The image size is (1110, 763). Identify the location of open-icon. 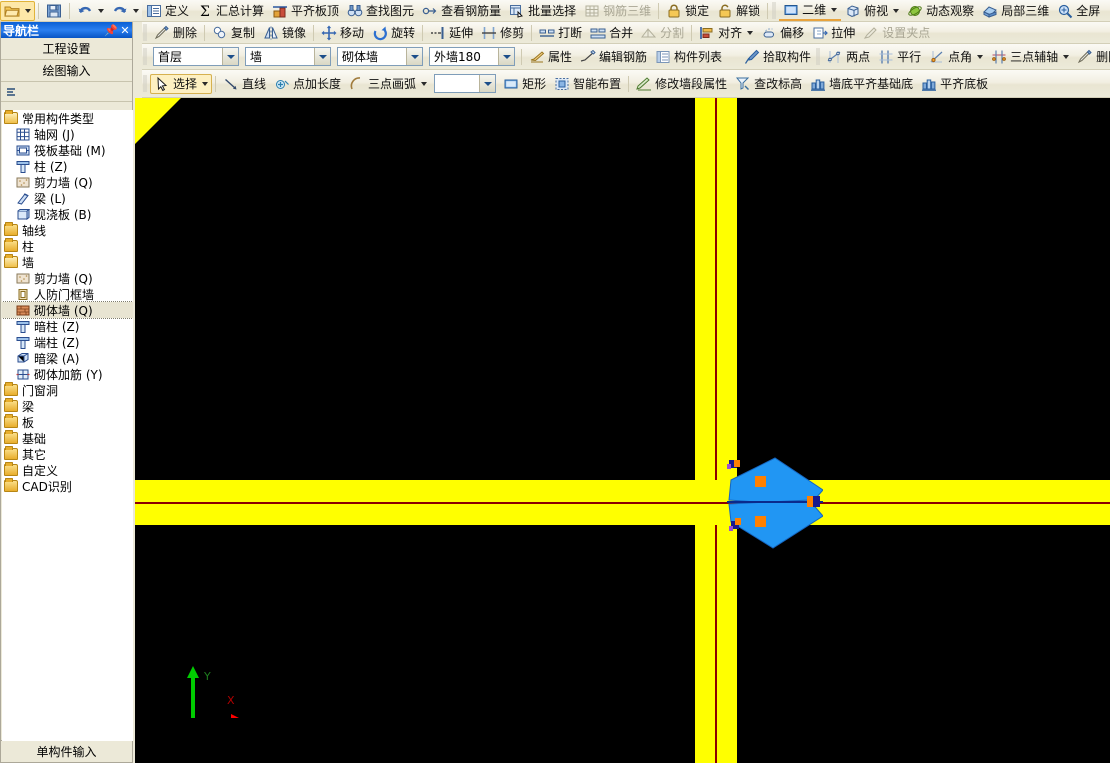
(17, 11).